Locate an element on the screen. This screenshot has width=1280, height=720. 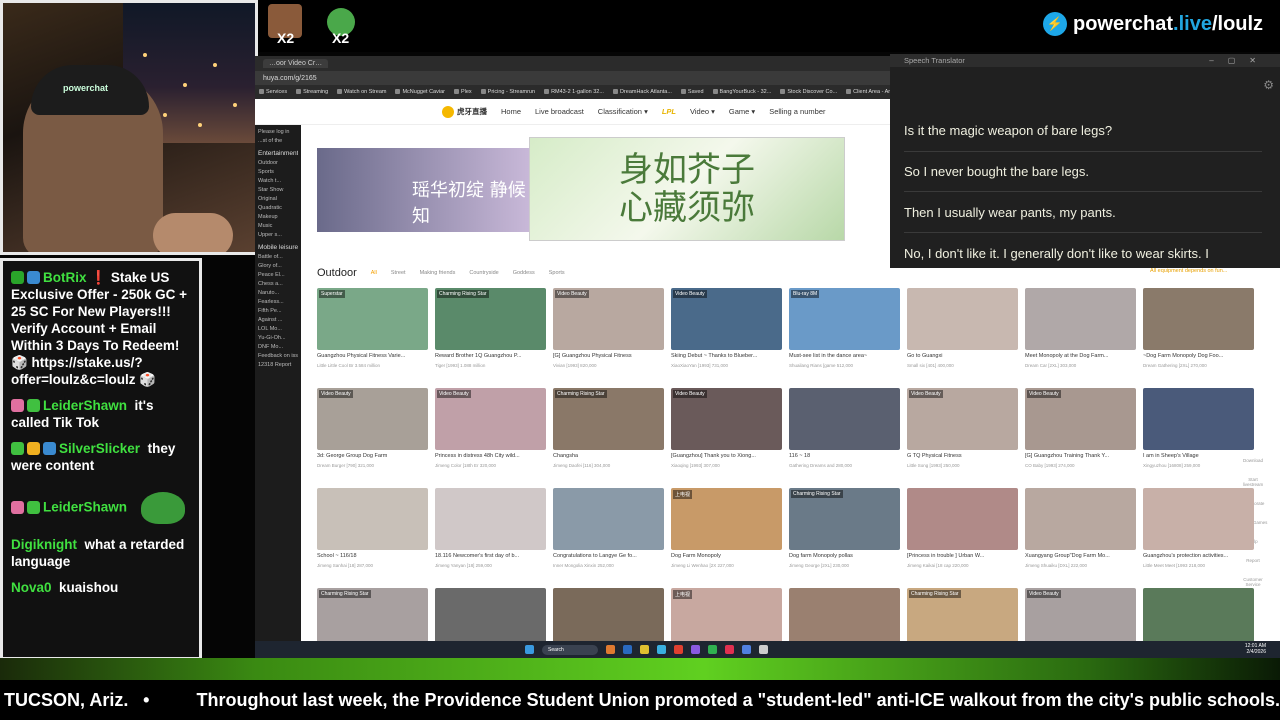
banner-main-slide: 身如芥子 心藏须弥 is located at coordinates (687, 189).